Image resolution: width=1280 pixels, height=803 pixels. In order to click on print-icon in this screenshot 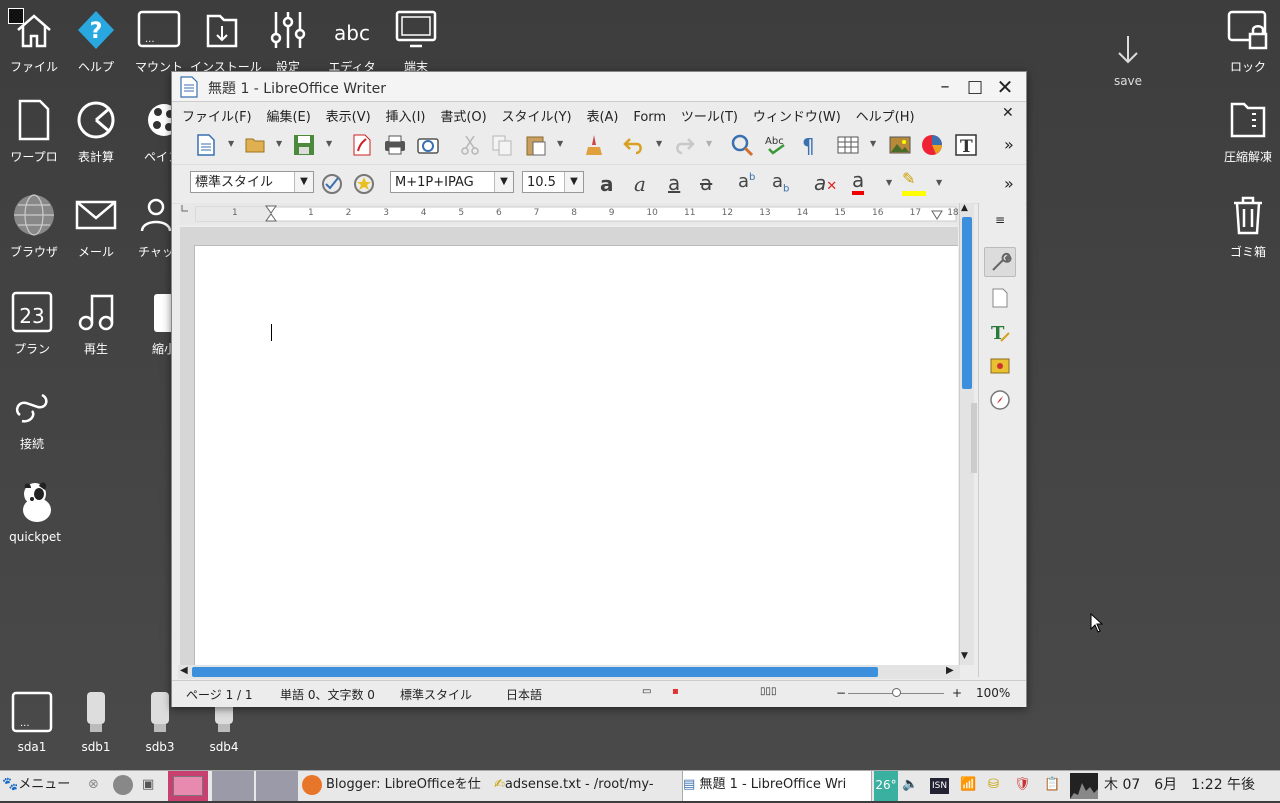, I will do `click(395, 145)`.